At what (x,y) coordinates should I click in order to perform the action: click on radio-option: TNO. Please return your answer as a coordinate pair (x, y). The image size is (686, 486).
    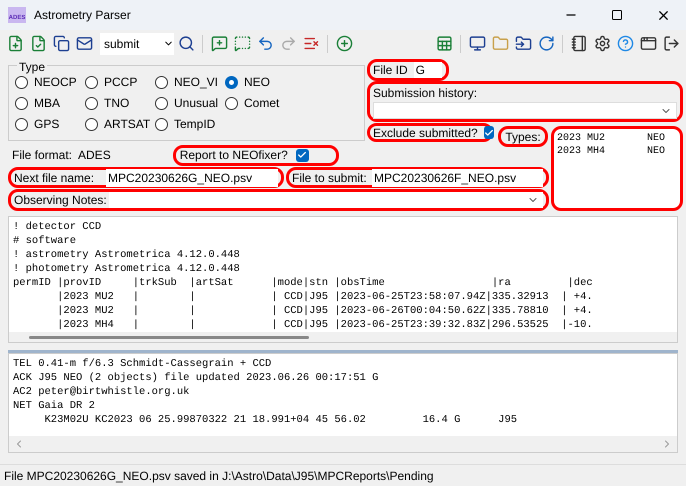
    Looking at the image, I should click on (120, 103).